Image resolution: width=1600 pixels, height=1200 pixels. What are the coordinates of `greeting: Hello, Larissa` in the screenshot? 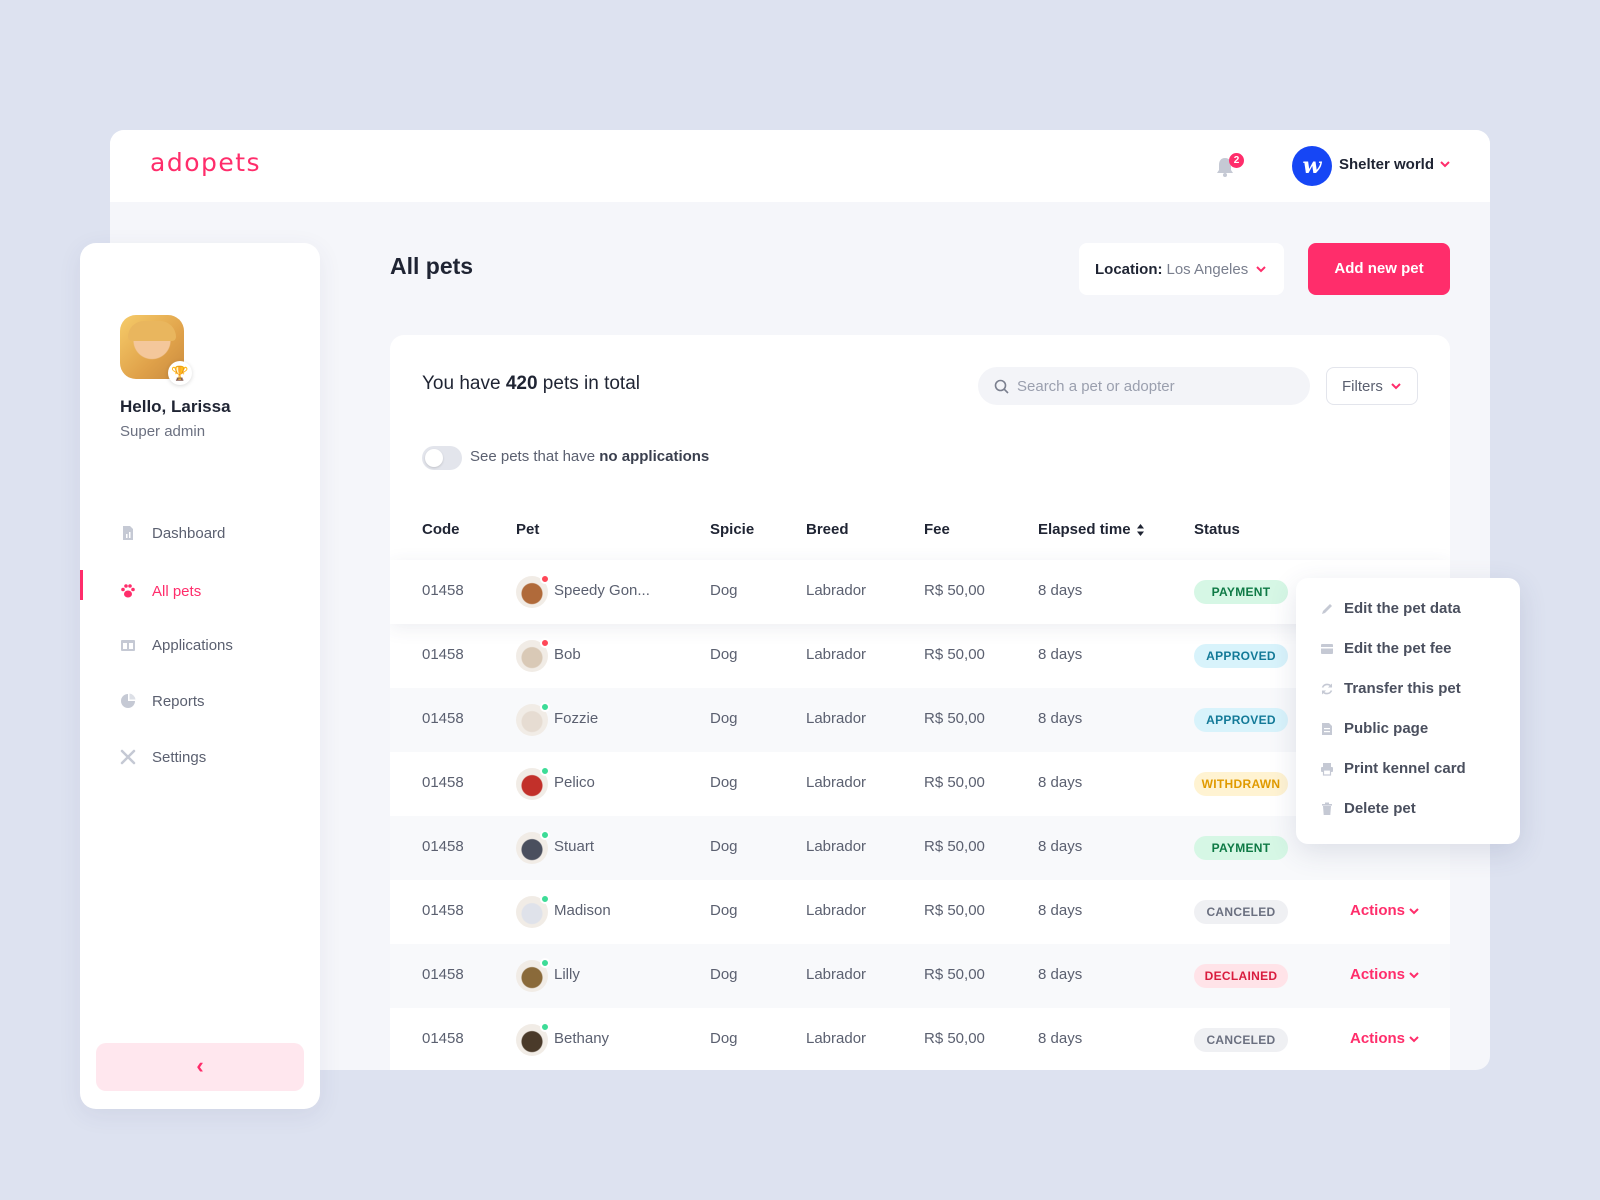 It's located at (175, 406).